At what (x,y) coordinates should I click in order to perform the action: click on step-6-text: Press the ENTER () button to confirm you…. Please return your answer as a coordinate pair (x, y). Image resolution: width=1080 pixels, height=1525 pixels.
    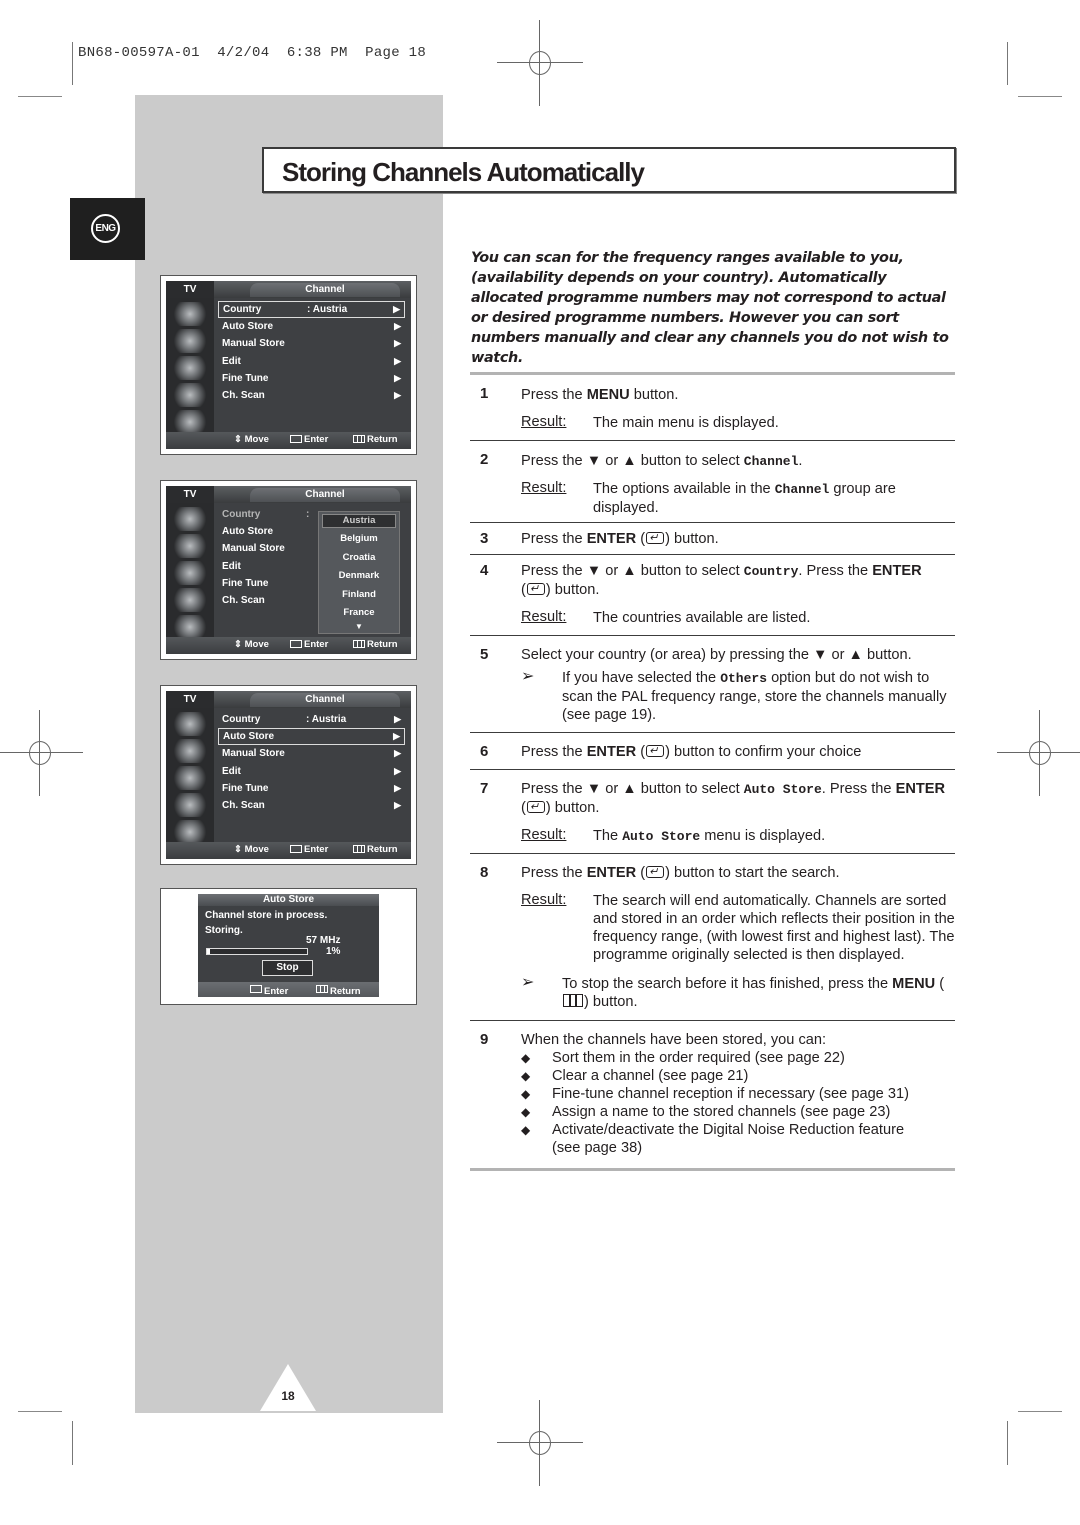
    Looking at the image, I should click on (691, 751).